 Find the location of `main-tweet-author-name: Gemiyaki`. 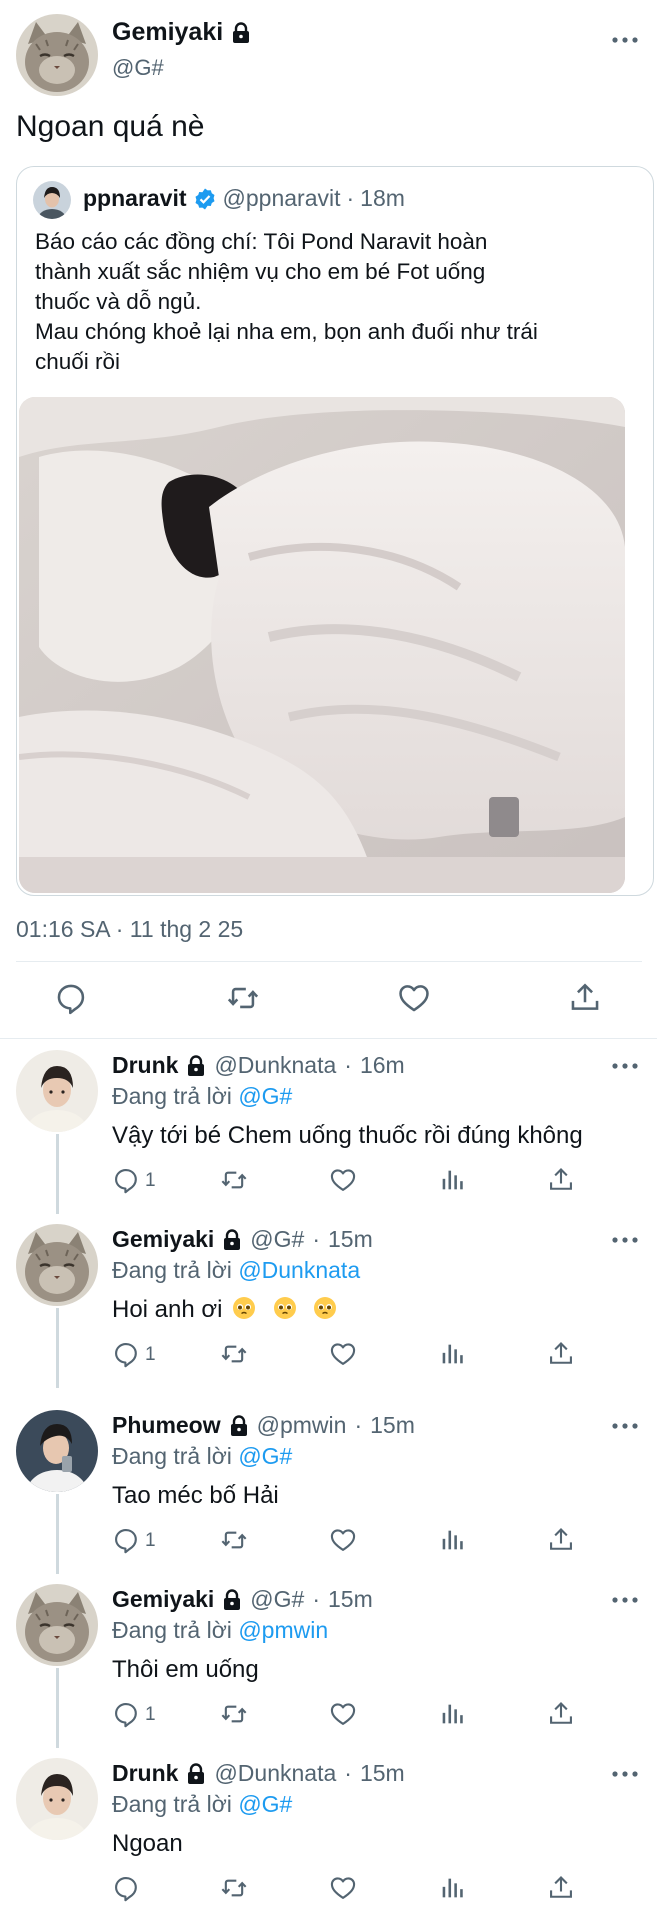

main-tweet-author-name: Gemiyaki is located at coordinates (167, 32).